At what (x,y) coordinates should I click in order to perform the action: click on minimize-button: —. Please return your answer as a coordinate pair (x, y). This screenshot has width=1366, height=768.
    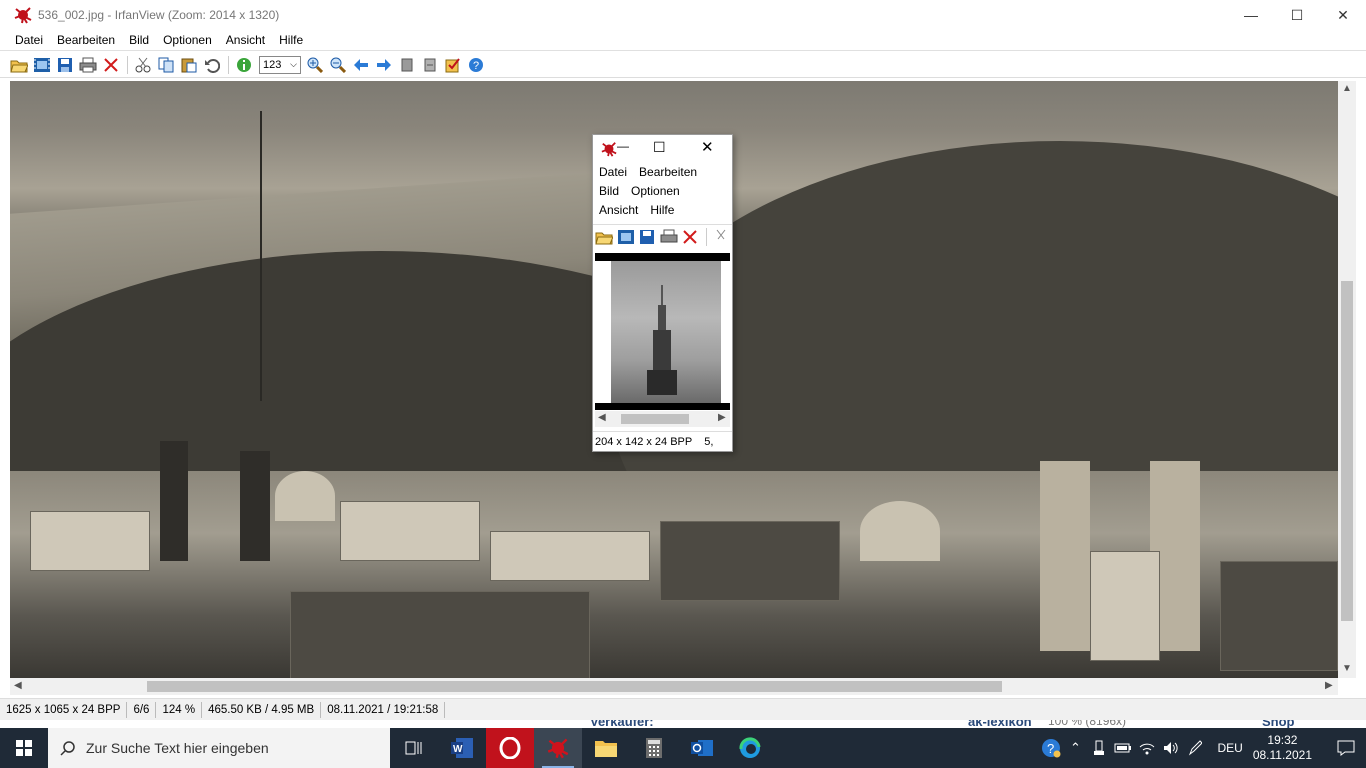
    Looking at the image, I should click on (1251, 15).